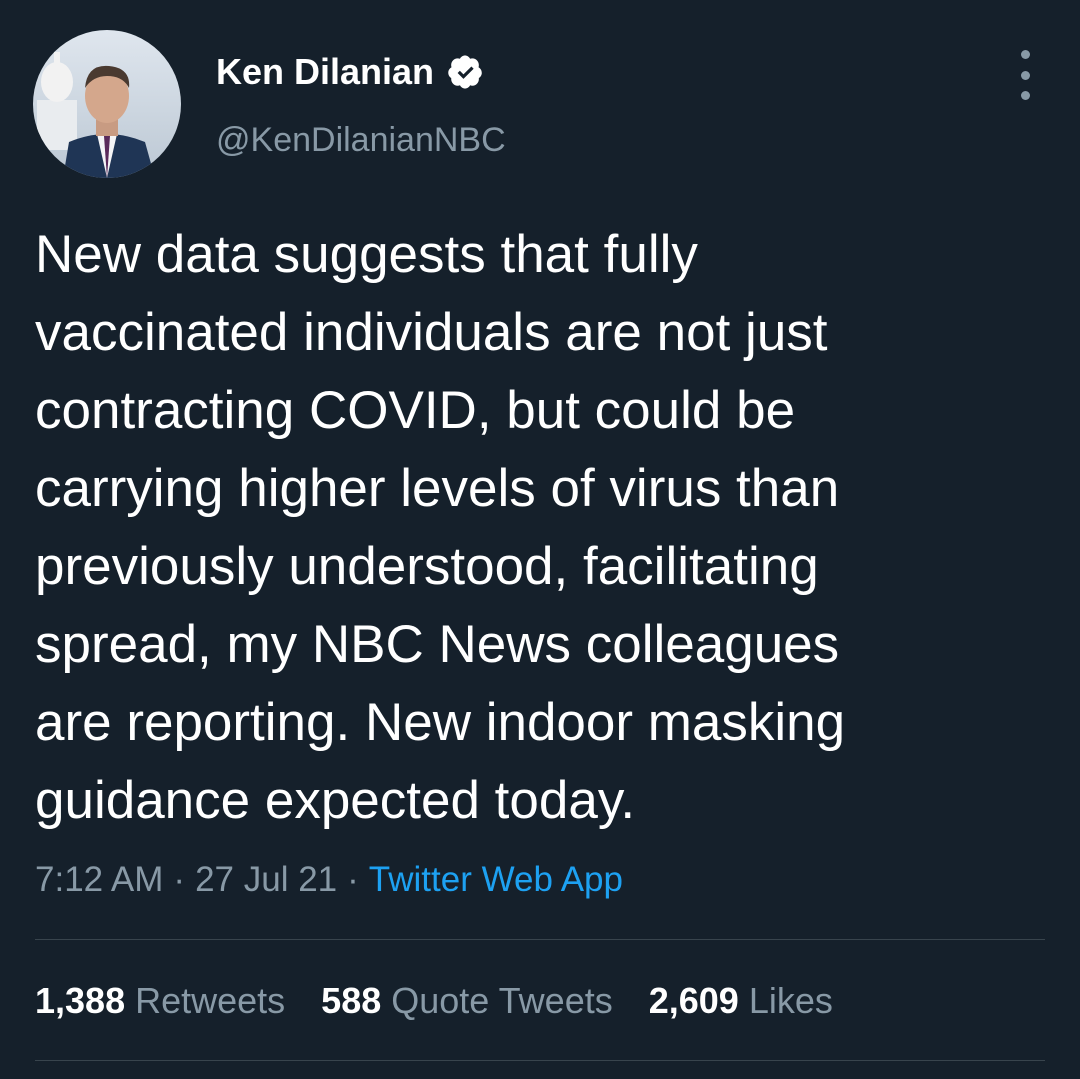 The height and width of the screenshot is (1079, 1080). I want to click on tweet-meta: 7:12 AM · 27 Jul 21 · Twitter Web App, so click(329, 880).